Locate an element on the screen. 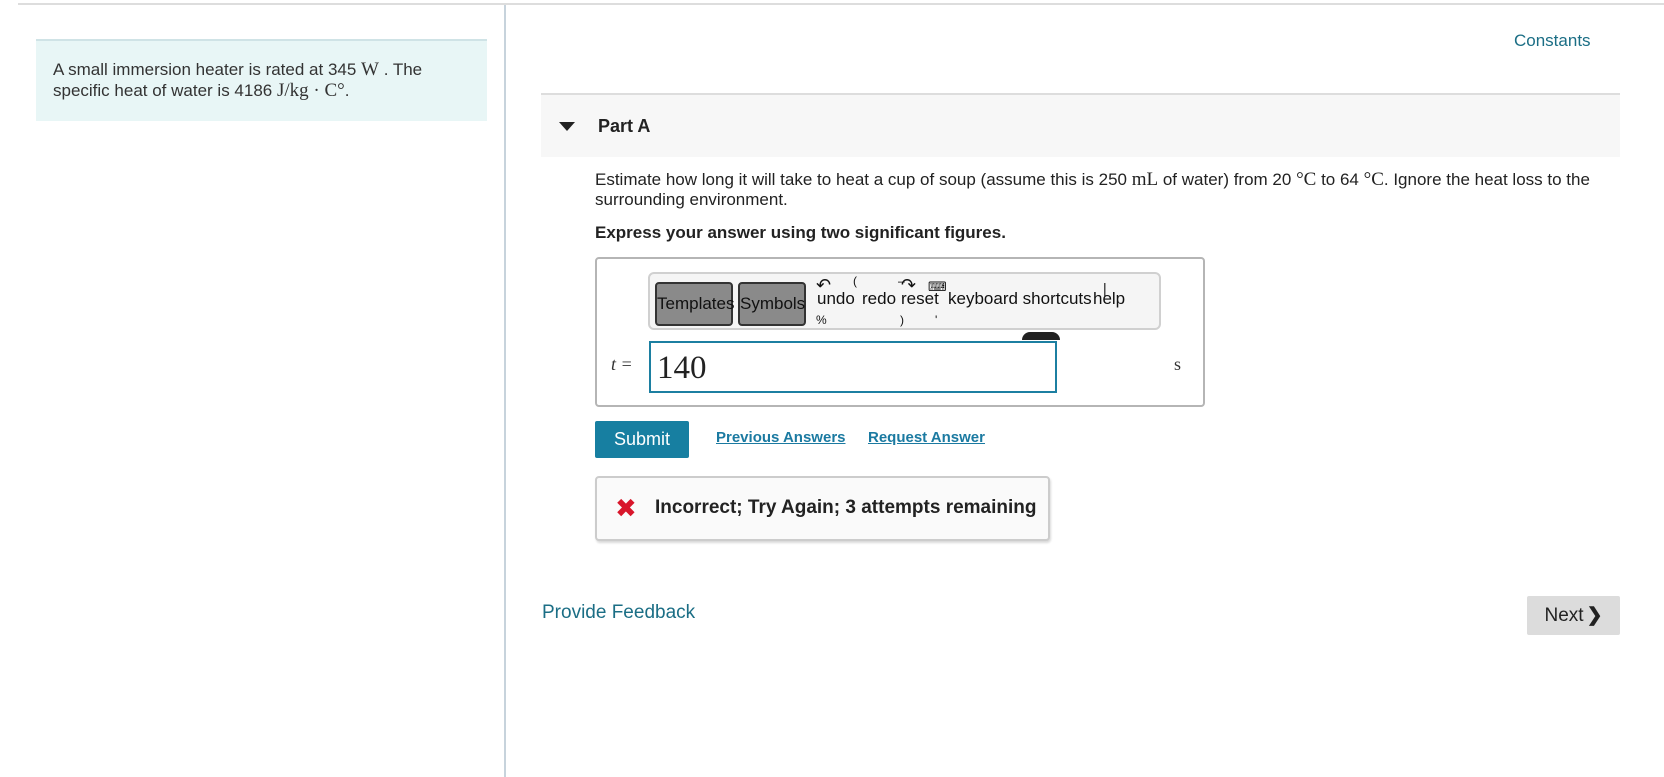 This screenshot has width=1664, height=777. variable-label: t = is located at coordinates (622, 364).